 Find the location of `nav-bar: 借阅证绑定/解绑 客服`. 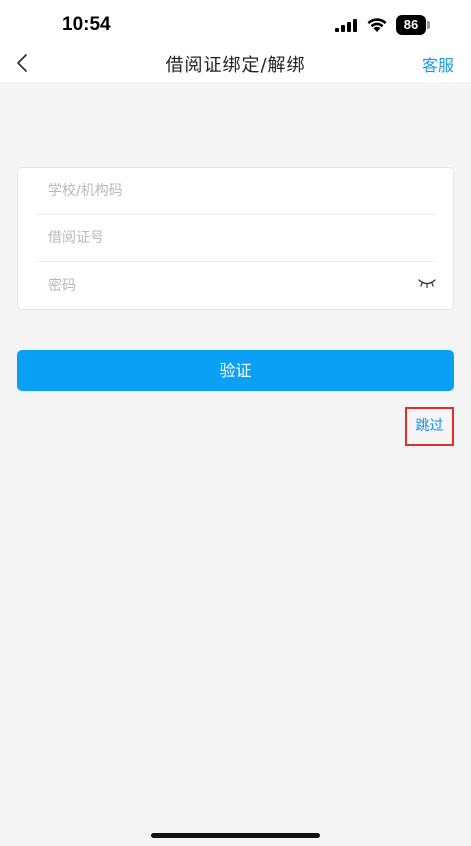

nav-bar: 借阅证绑定/解绑 客服 is located at coordinates (235, 65).